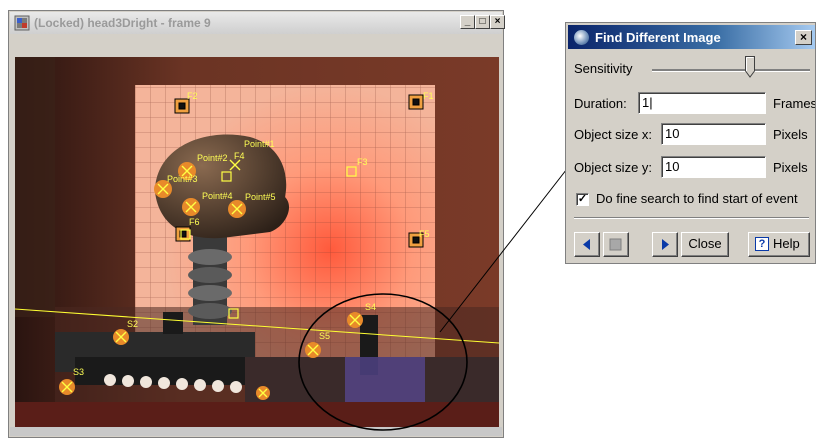 The image size is (816, 442). I want to click on fine-search-label: Do fine search to find start of event, so click(697, 198).